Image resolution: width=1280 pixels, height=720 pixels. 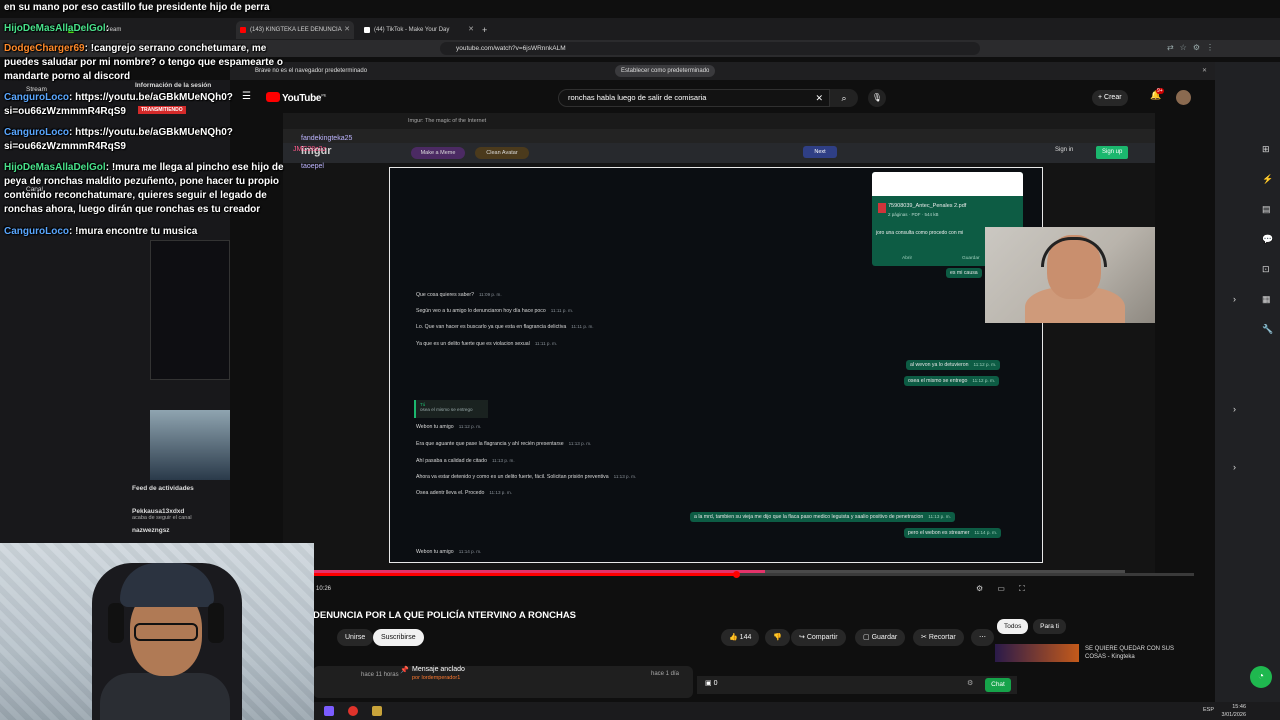 What do you see at coordinates (819, 98) in the screenshot?
I see `clear-search-icon: ✕` at bounding box center [819, 98].